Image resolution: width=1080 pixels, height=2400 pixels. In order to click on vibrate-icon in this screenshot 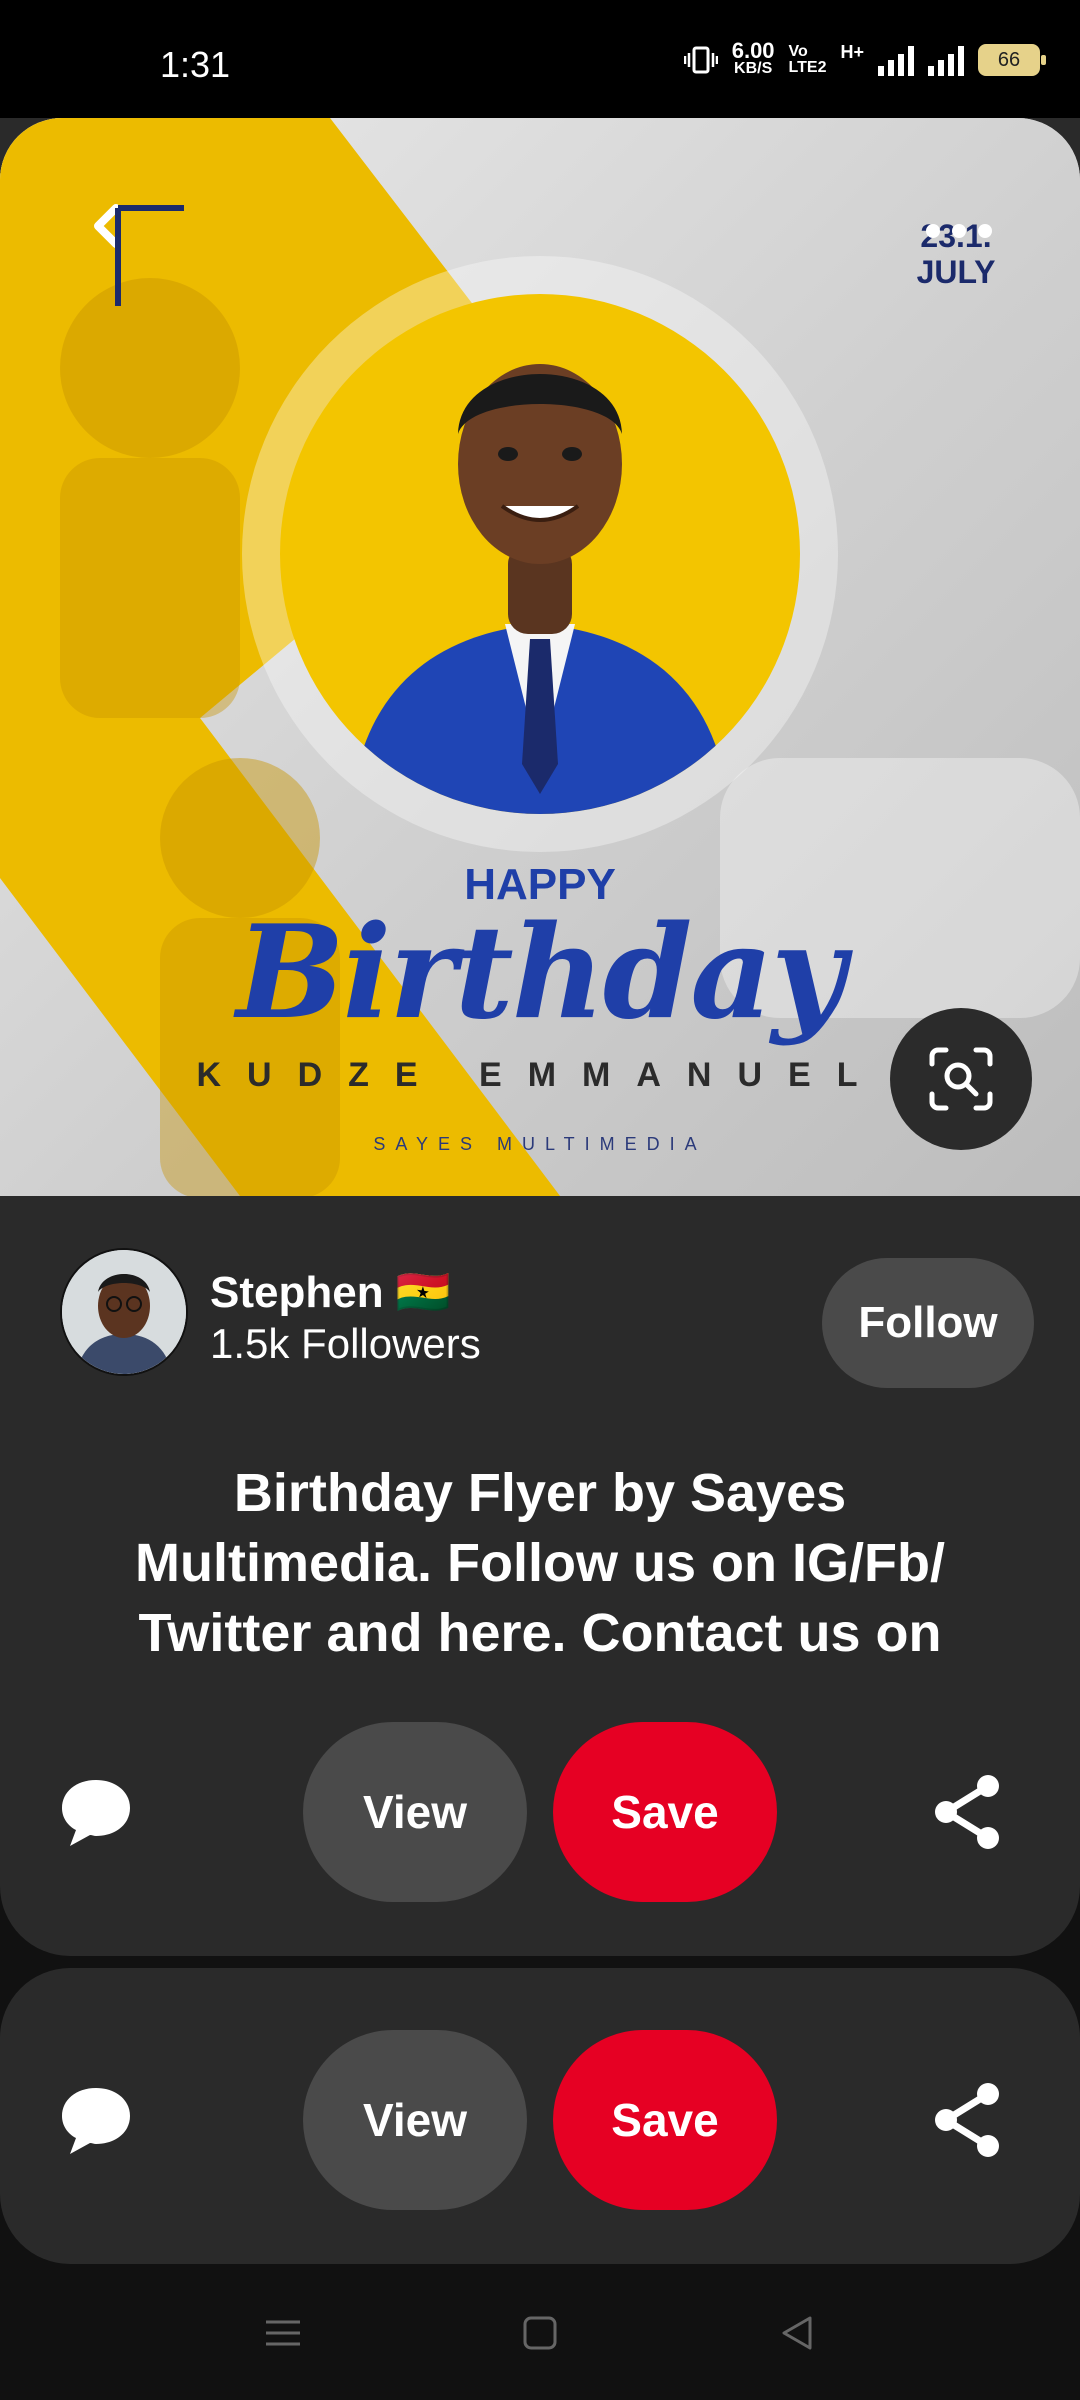, I will do `click(700, 60)`.